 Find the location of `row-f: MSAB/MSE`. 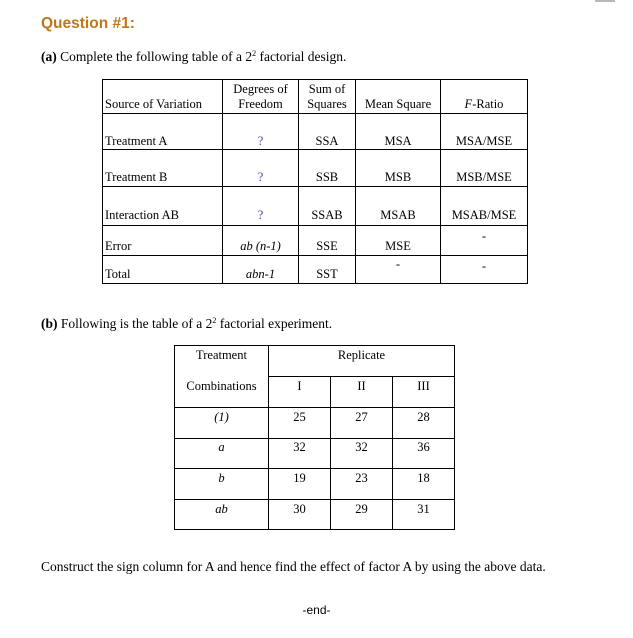

row-f: MSAB/MSE is located at coordinates (484, 215).